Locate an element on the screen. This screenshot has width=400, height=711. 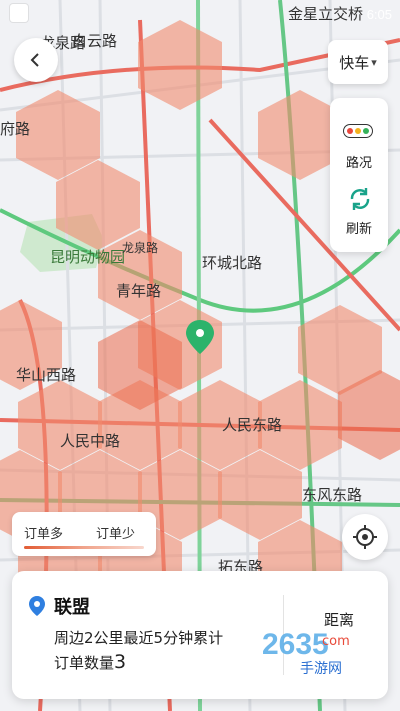
watermark: 2635 com 手游网 is located at coordinates (322, 652).